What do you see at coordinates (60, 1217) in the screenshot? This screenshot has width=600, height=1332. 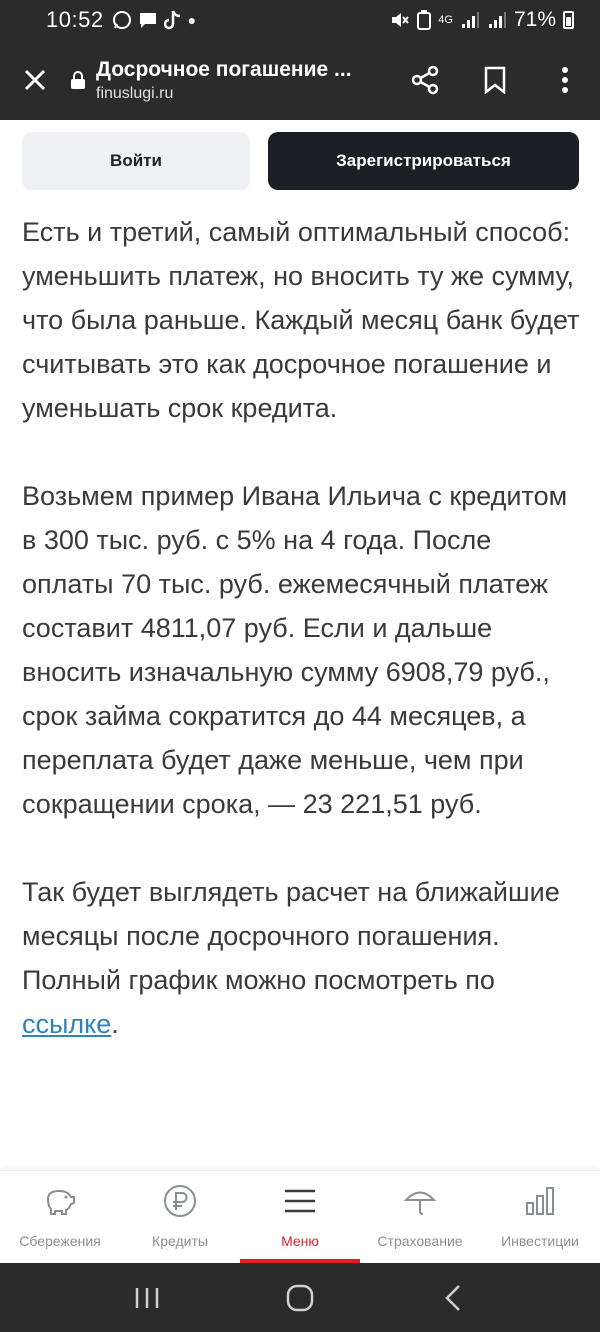 I see `nav-item-savings: Сбережения` at bounding box center [60, 1217].